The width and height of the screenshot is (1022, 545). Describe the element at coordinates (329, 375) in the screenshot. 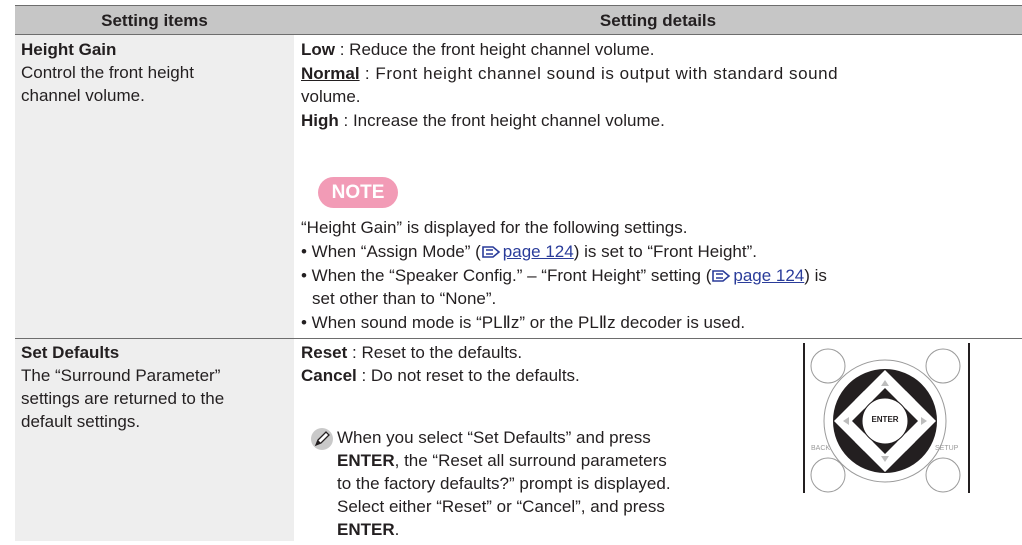

I see `cancel-label: Cancel` at that location.